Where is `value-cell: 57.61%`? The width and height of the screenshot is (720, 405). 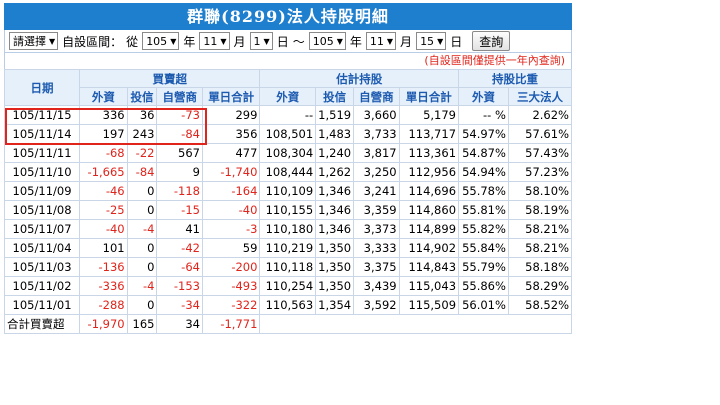 value-cell: 57.61% is located at coordinates (540, 134).